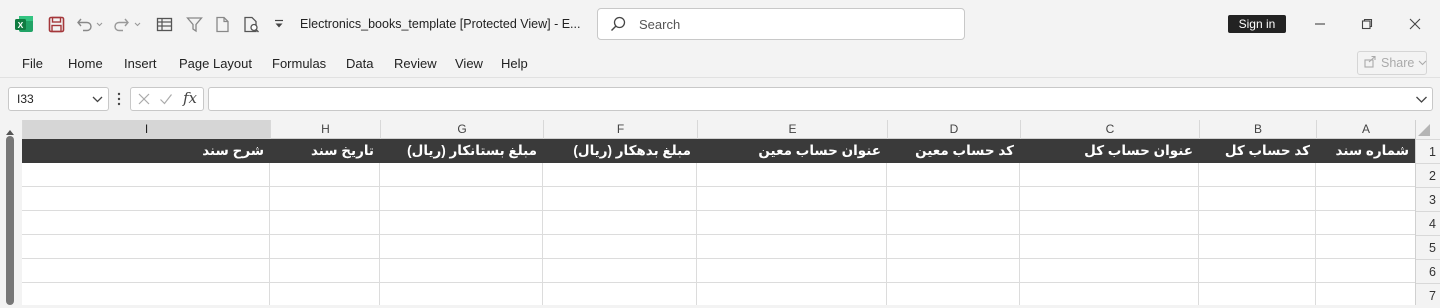 Image resolution: width=1440 pixels, height=308 pixels. Describe the element at coordinates (953, 129) in the screenshot. I see `column-header-d: D` at that location.